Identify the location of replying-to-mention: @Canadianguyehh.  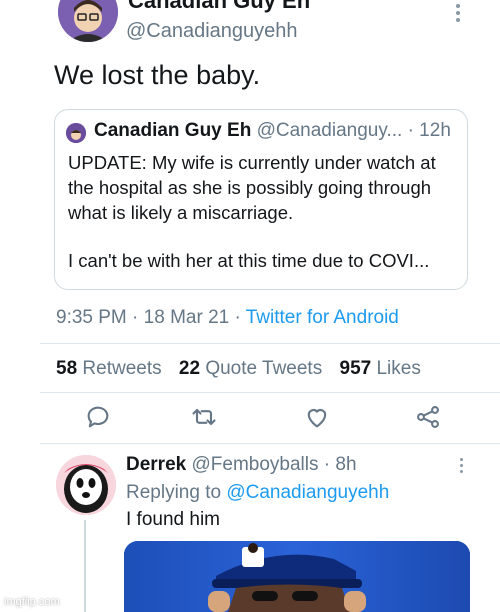
(307, 492).